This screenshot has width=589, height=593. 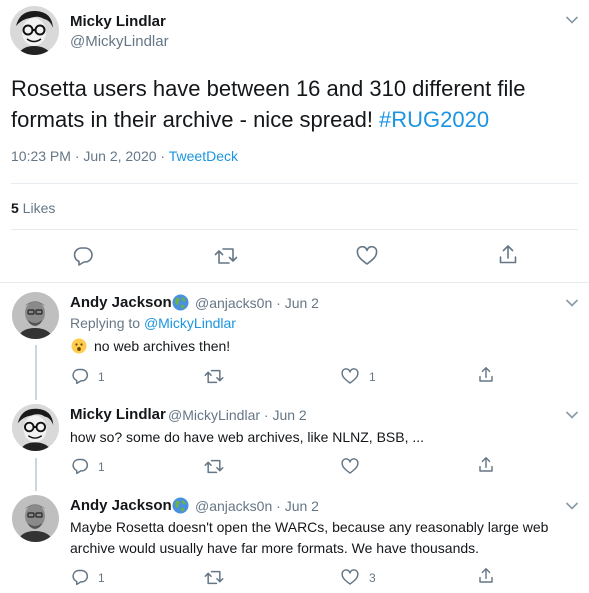 I want to click on author-handle: @MickyLindlar, so click(x=119, y=41).